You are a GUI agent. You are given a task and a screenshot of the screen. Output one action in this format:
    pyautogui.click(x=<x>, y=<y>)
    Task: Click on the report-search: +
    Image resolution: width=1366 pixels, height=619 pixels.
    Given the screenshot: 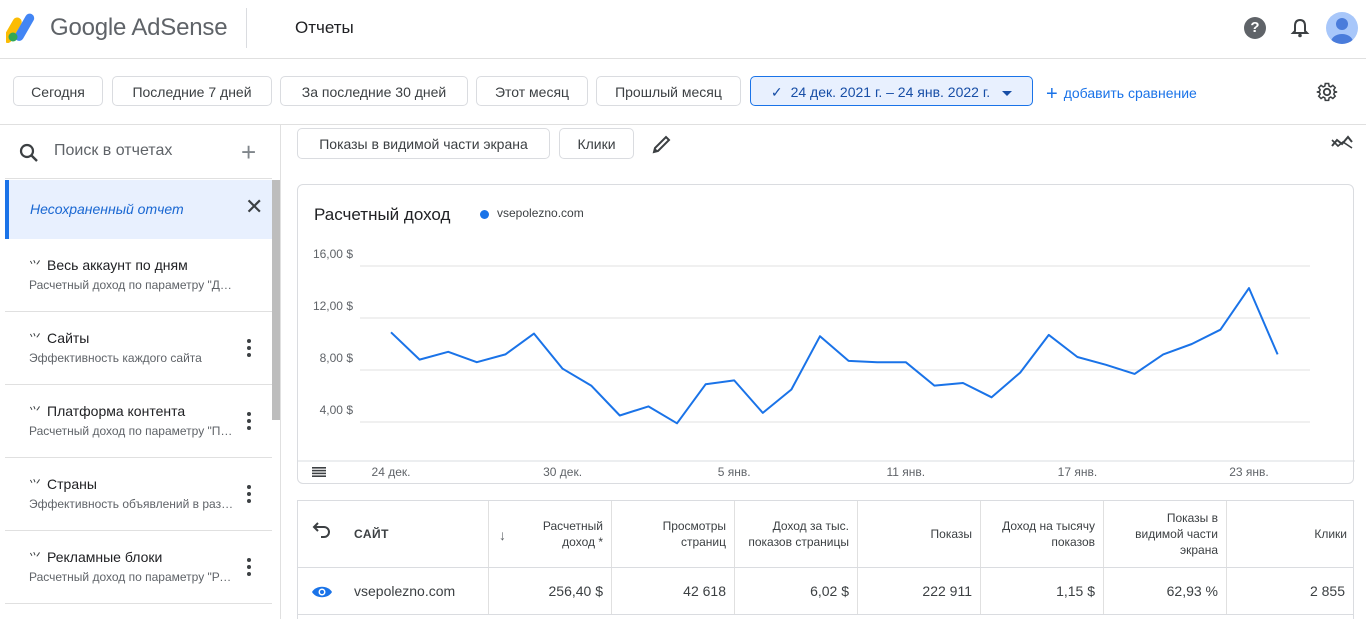 What is the action you would take?
    pyautogui.click(x=138, y=152)
    